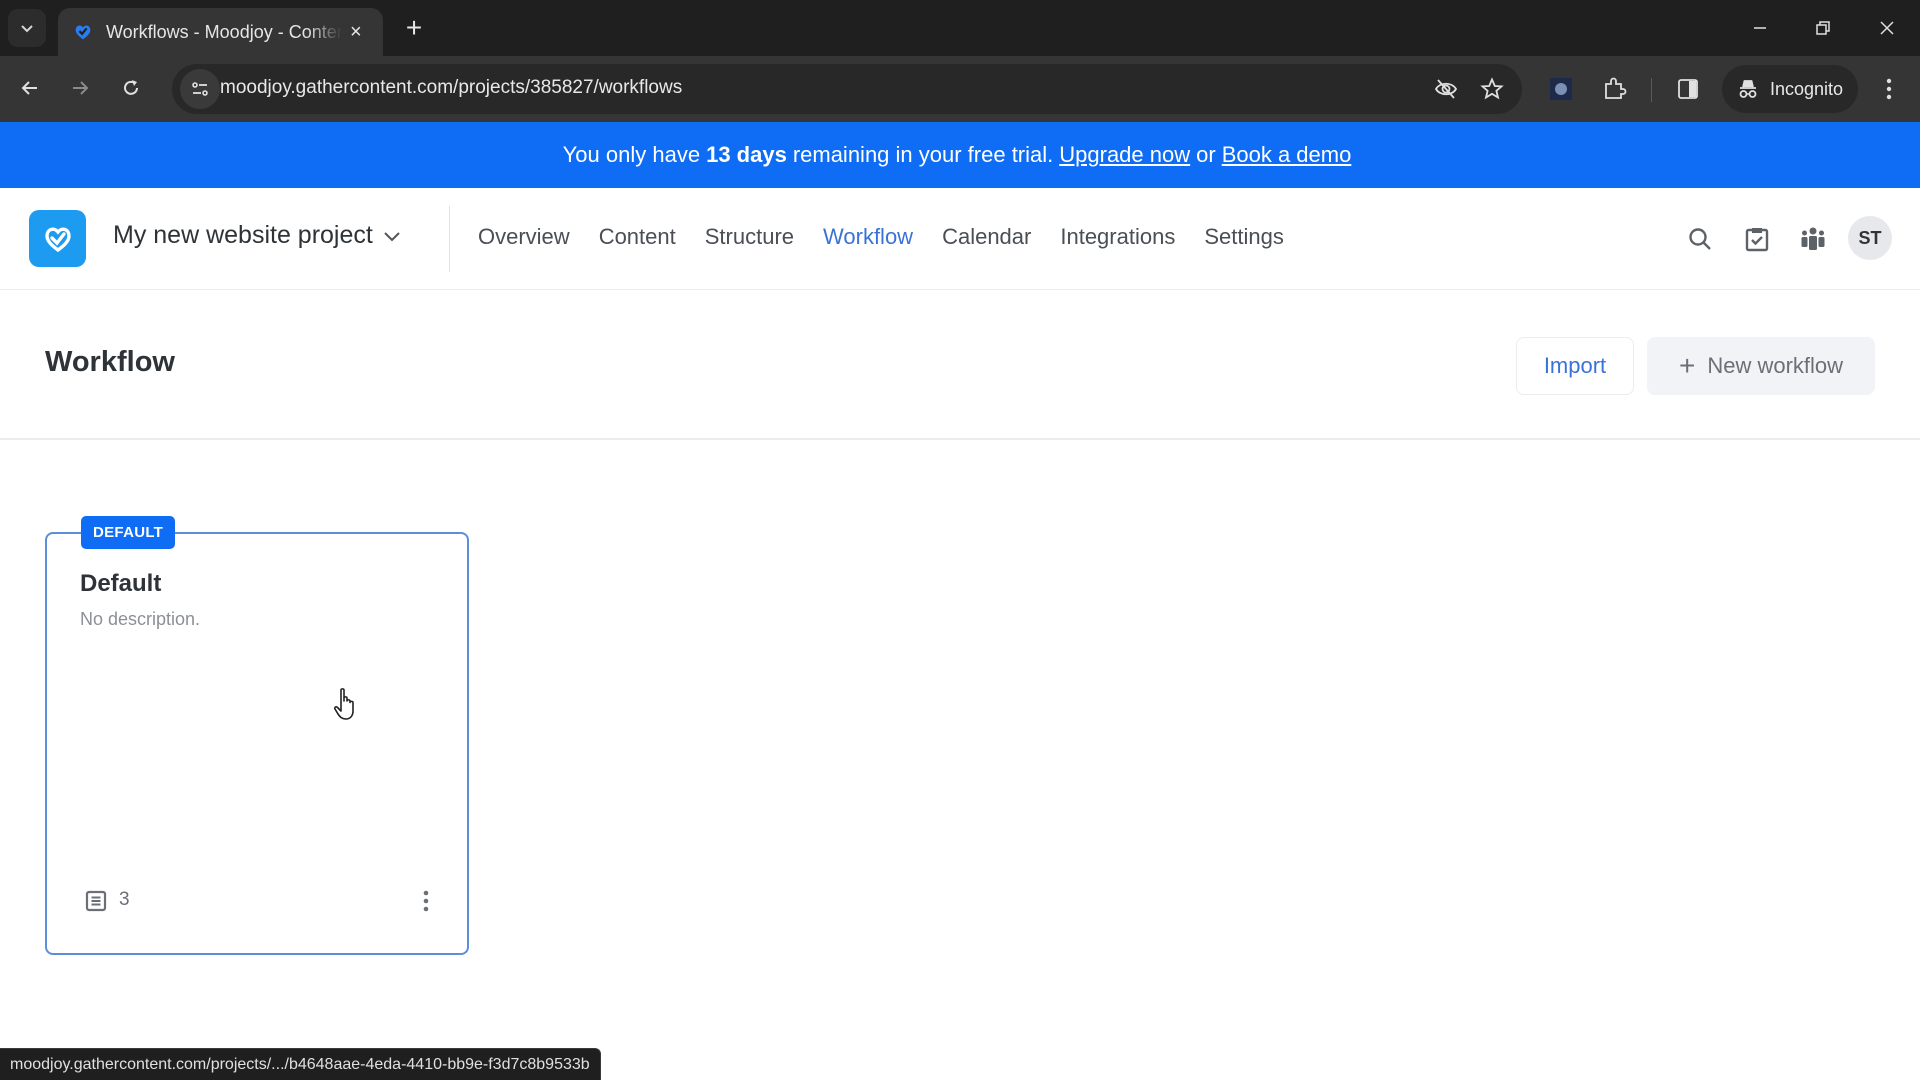  What do you see at coordinates (128, 532) in the screenshot?
I see `default-badge: DEFAULT` at bounding box center [128, 532].